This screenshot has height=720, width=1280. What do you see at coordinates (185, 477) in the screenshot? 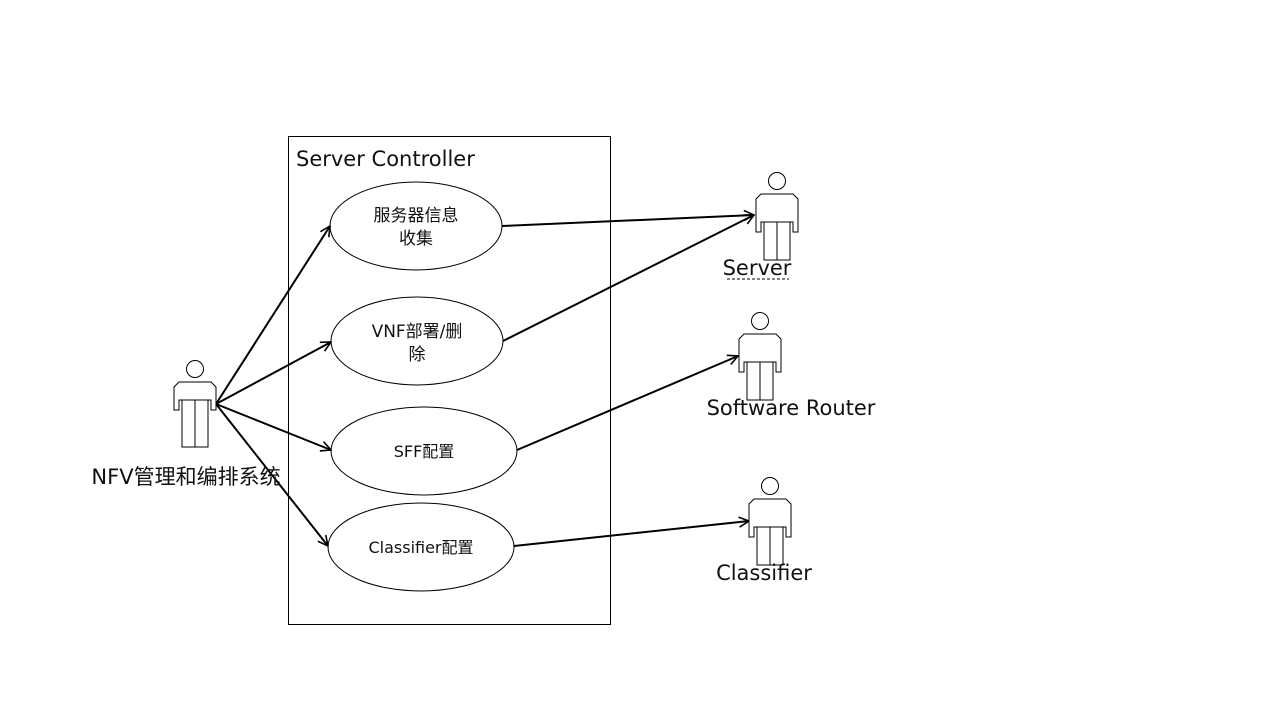
I see `actor-nfv-label: NFV管理和编排系统` at bounding box center [185, 477].